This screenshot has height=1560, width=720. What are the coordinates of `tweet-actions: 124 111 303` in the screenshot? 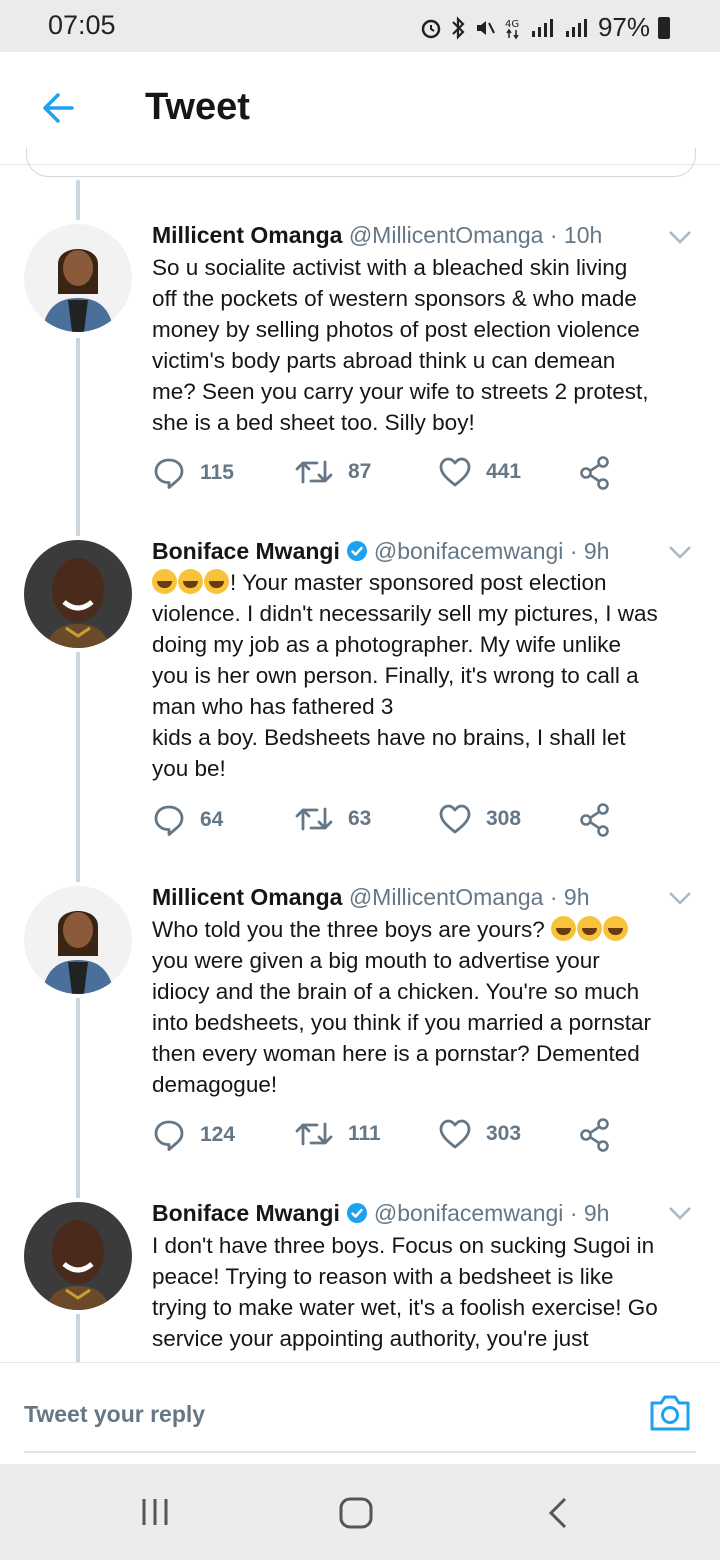 It's located at (387, 1138).